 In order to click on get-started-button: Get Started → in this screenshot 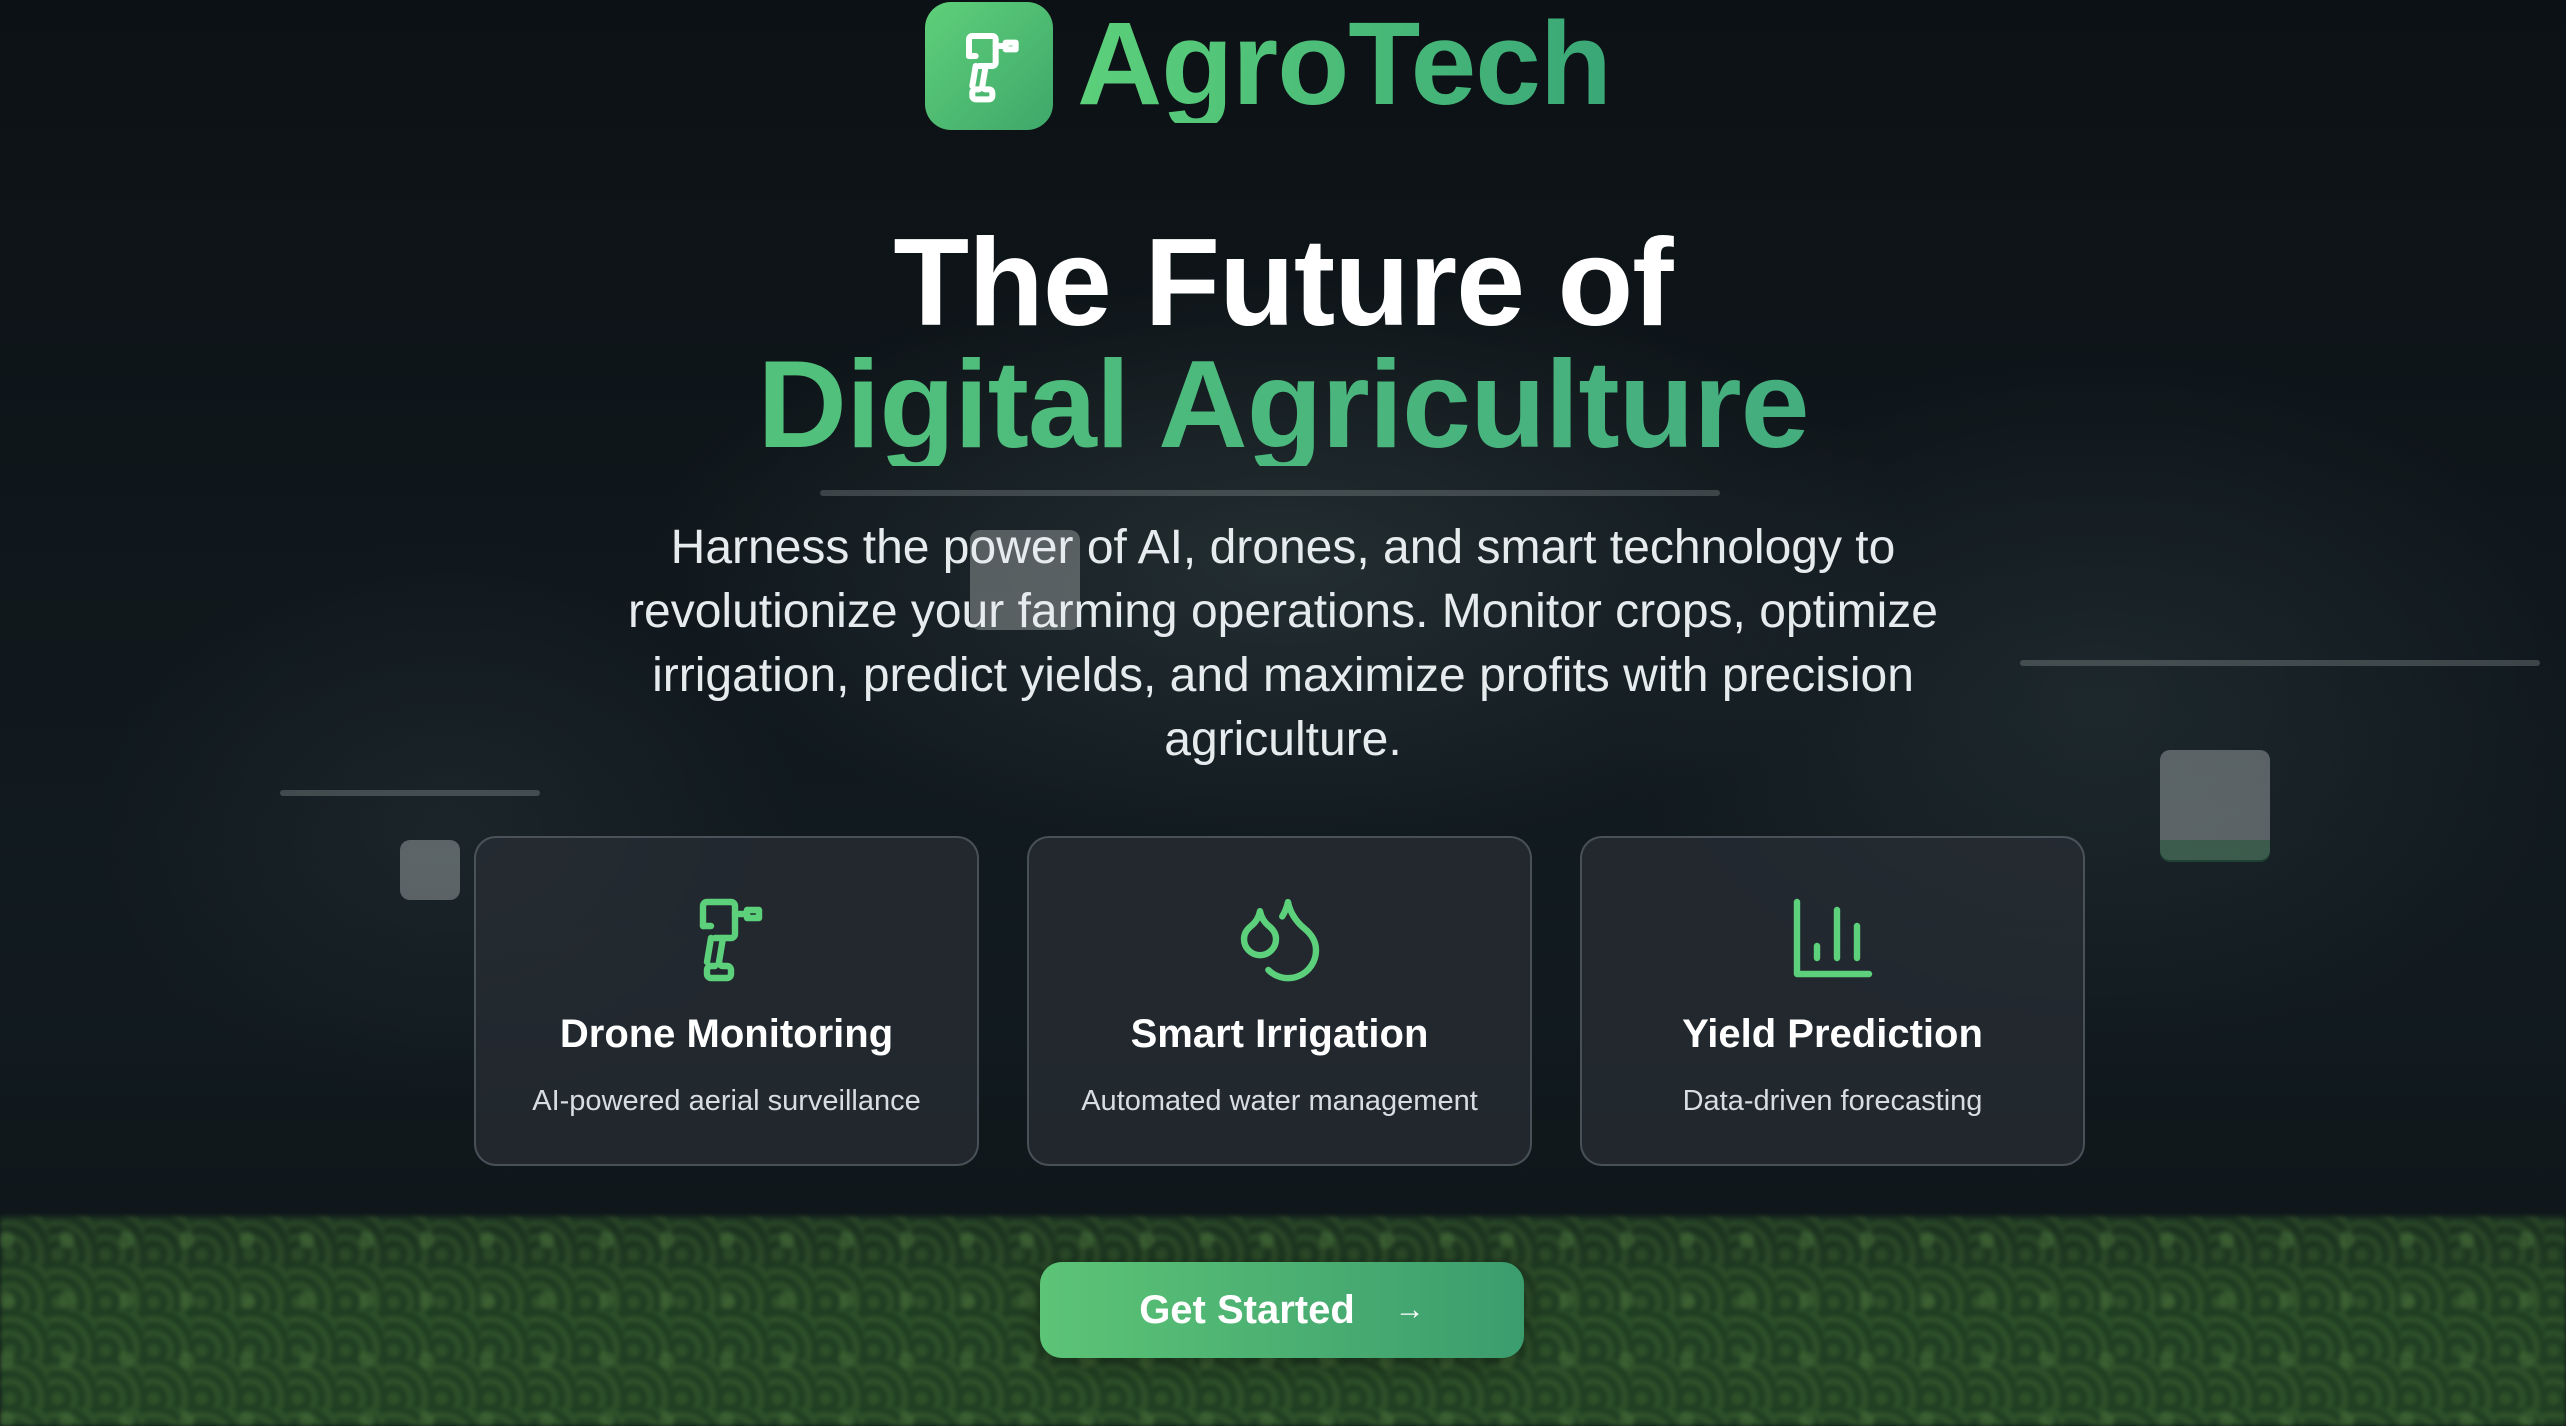, I will do `click(1282, 1310)`.